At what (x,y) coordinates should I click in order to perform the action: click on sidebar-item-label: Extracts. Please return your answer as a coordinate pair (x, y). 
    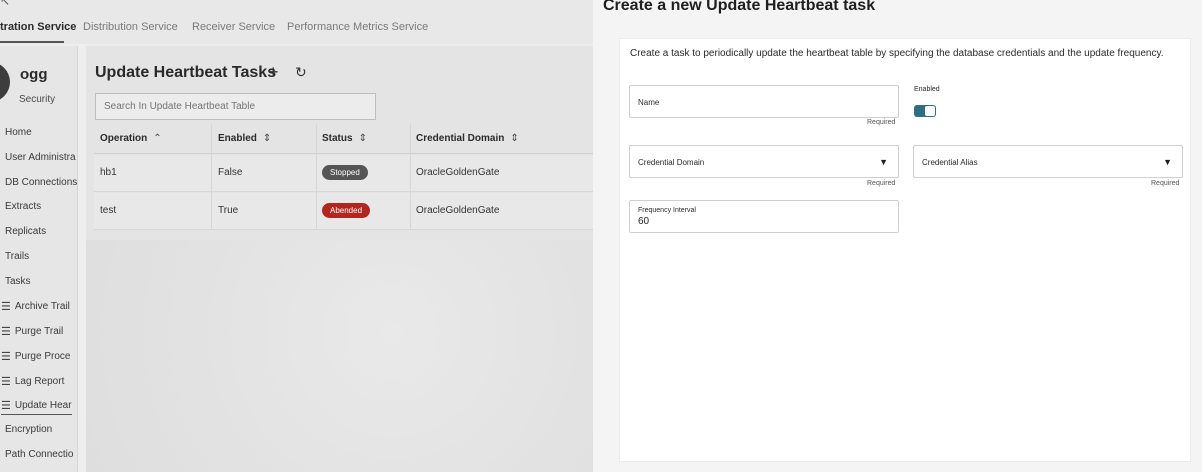
    Looking at the image, I should click on (23, 206).